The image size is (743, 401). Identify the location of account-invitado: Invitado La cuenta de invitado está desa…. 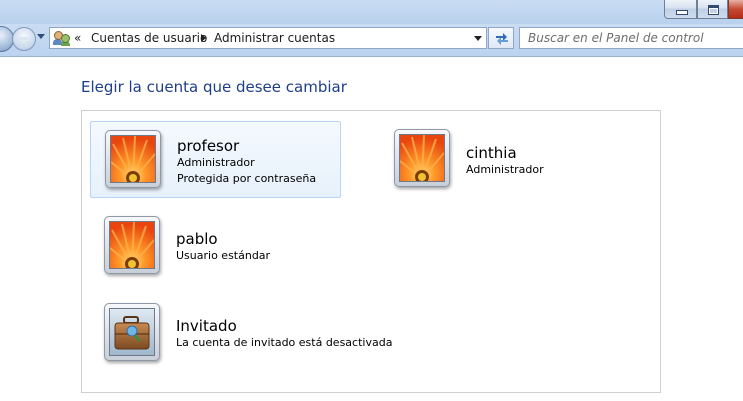
(241, 333).